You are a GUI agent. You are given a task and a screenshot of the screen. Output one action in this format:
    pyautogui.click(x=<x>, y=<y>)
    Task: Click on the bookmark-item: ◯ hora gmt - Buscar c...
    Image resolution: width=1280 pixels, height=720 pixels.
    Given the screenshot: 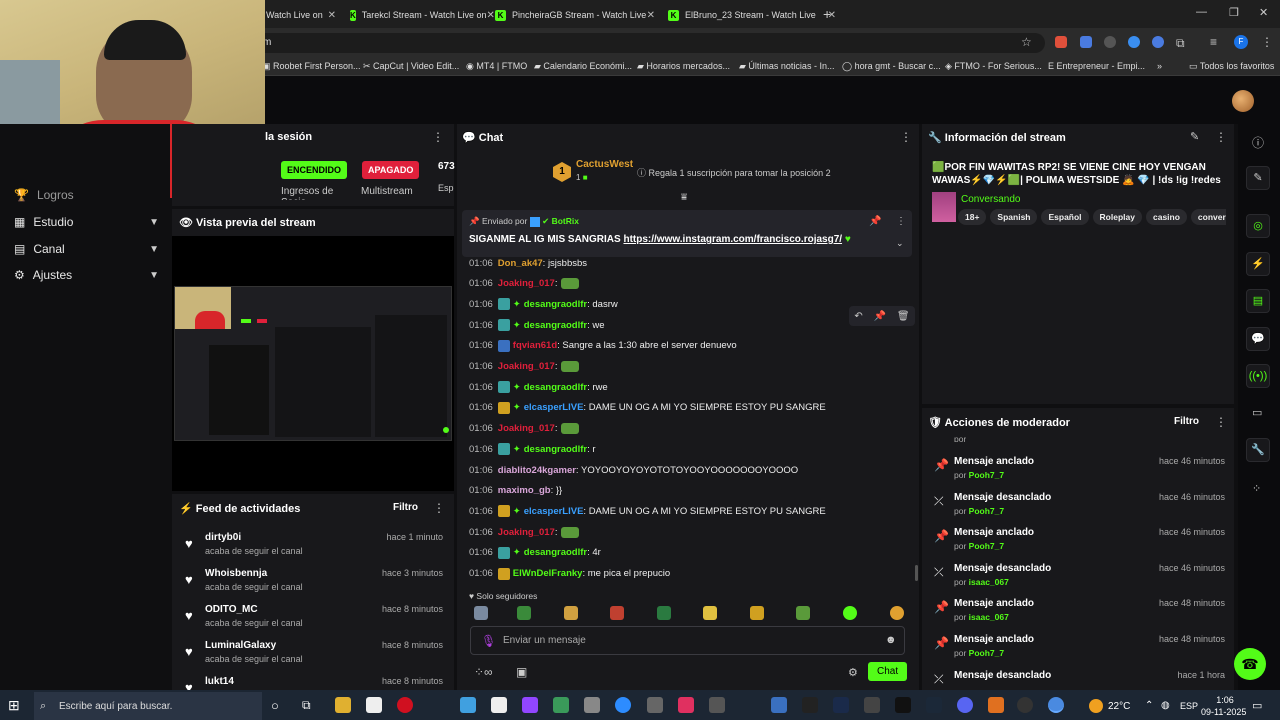 What is the action you would take?
    pyautogui.click(x=891, y=66)
    